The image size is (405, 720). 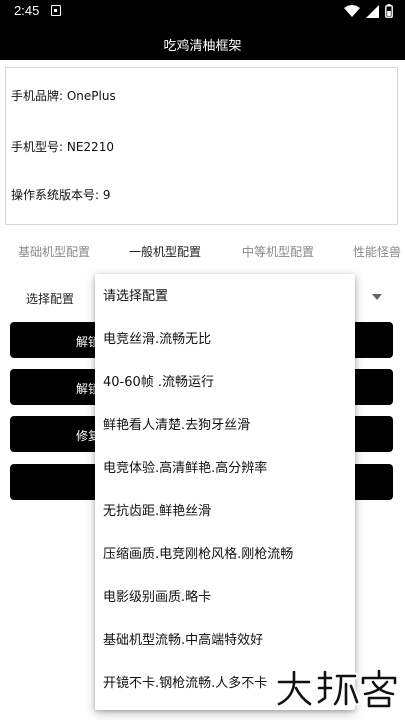 What do you see at coordinates (56, 10) in the screenshot?
I see `notification-icon` at bounding box center [56, 10].